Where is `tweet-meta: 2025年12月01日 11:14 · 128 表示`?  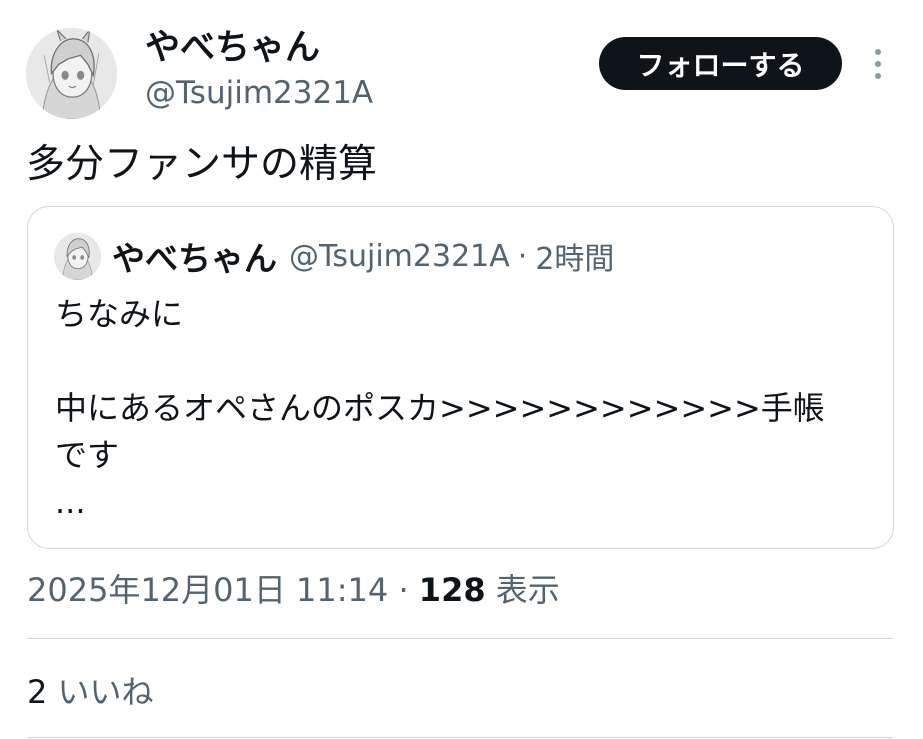
tweet-meta: 2025年12月01日 11:14 · 128 表示 is located at coordinates (293, 590).